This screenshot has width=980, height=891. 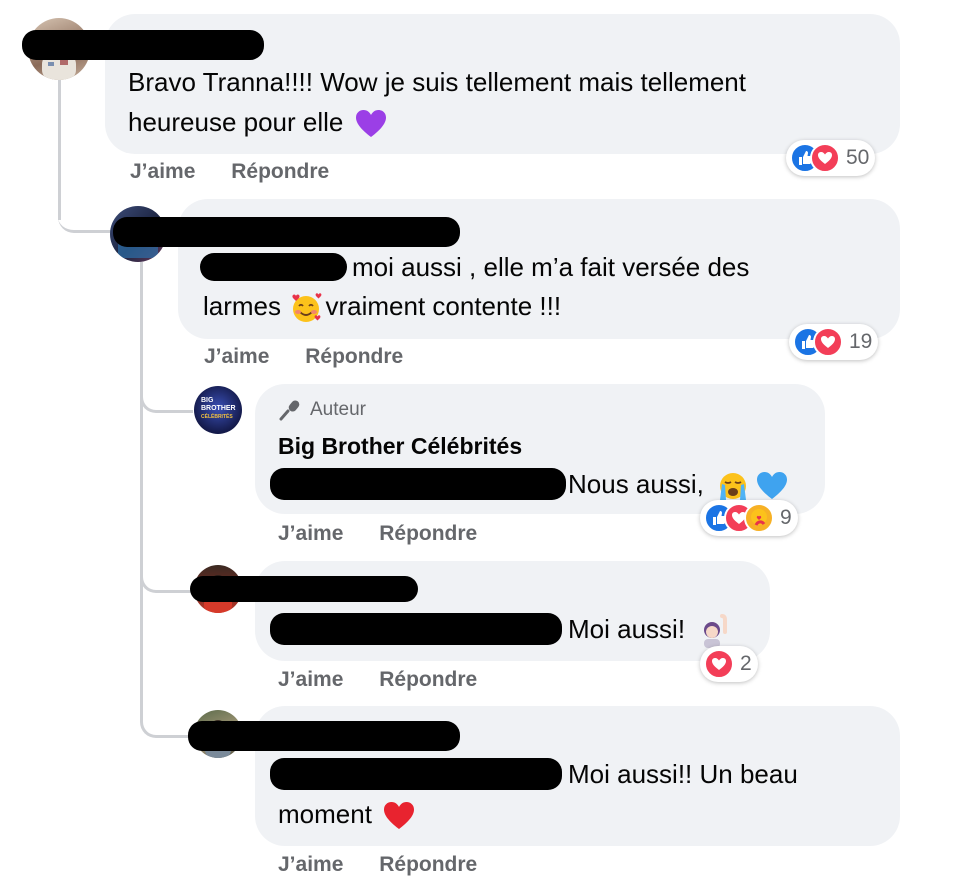 What do you see at coordinates (733, 487) in the screenshot?
I see `crying-face-icon` at bounding box center [733, 487].